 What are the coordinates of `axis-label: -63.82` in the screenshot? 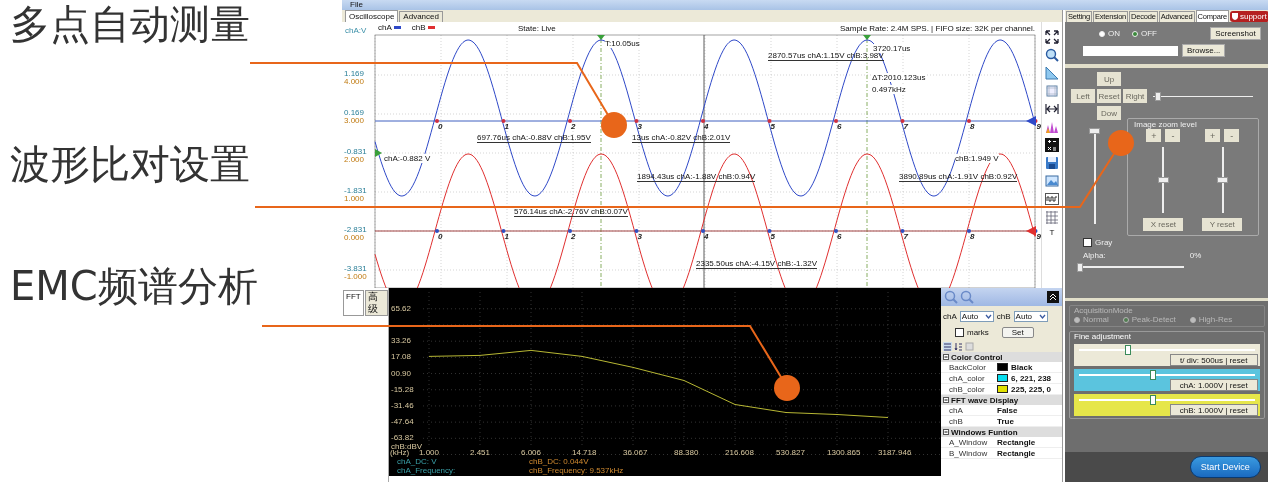 It's located at (402, 438).